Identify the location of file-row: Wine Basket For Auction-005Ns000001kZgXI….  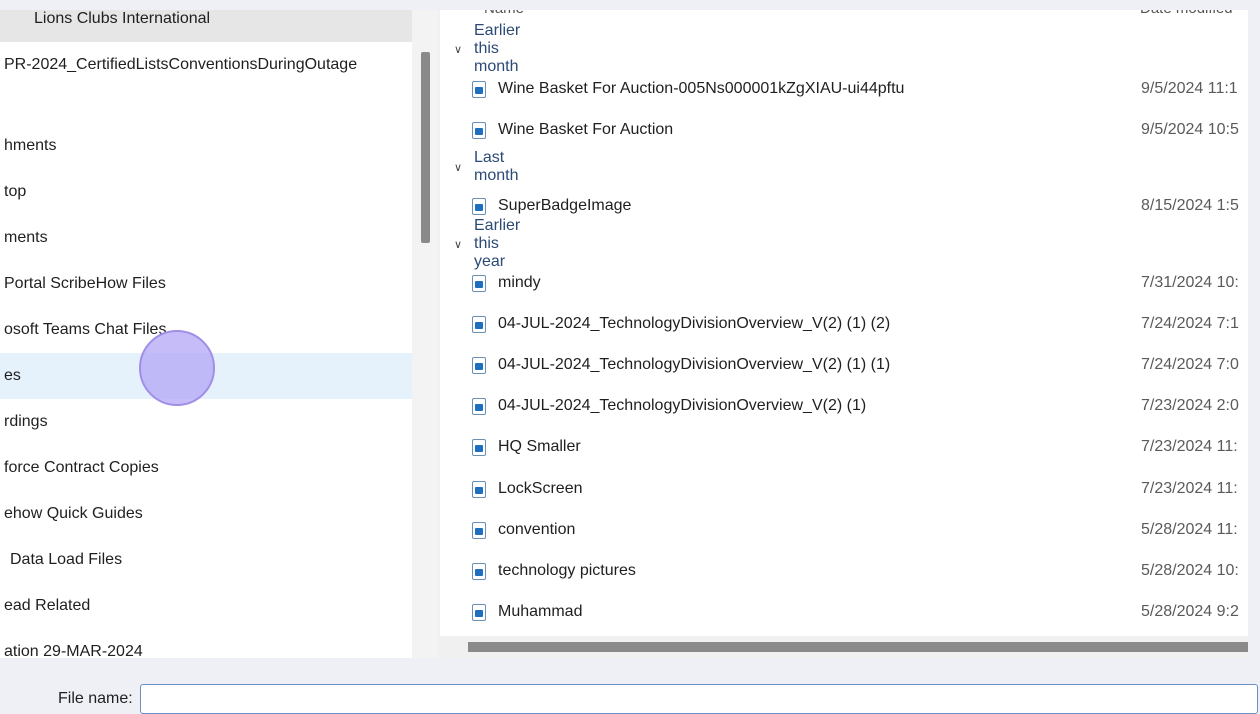
(844, 89).